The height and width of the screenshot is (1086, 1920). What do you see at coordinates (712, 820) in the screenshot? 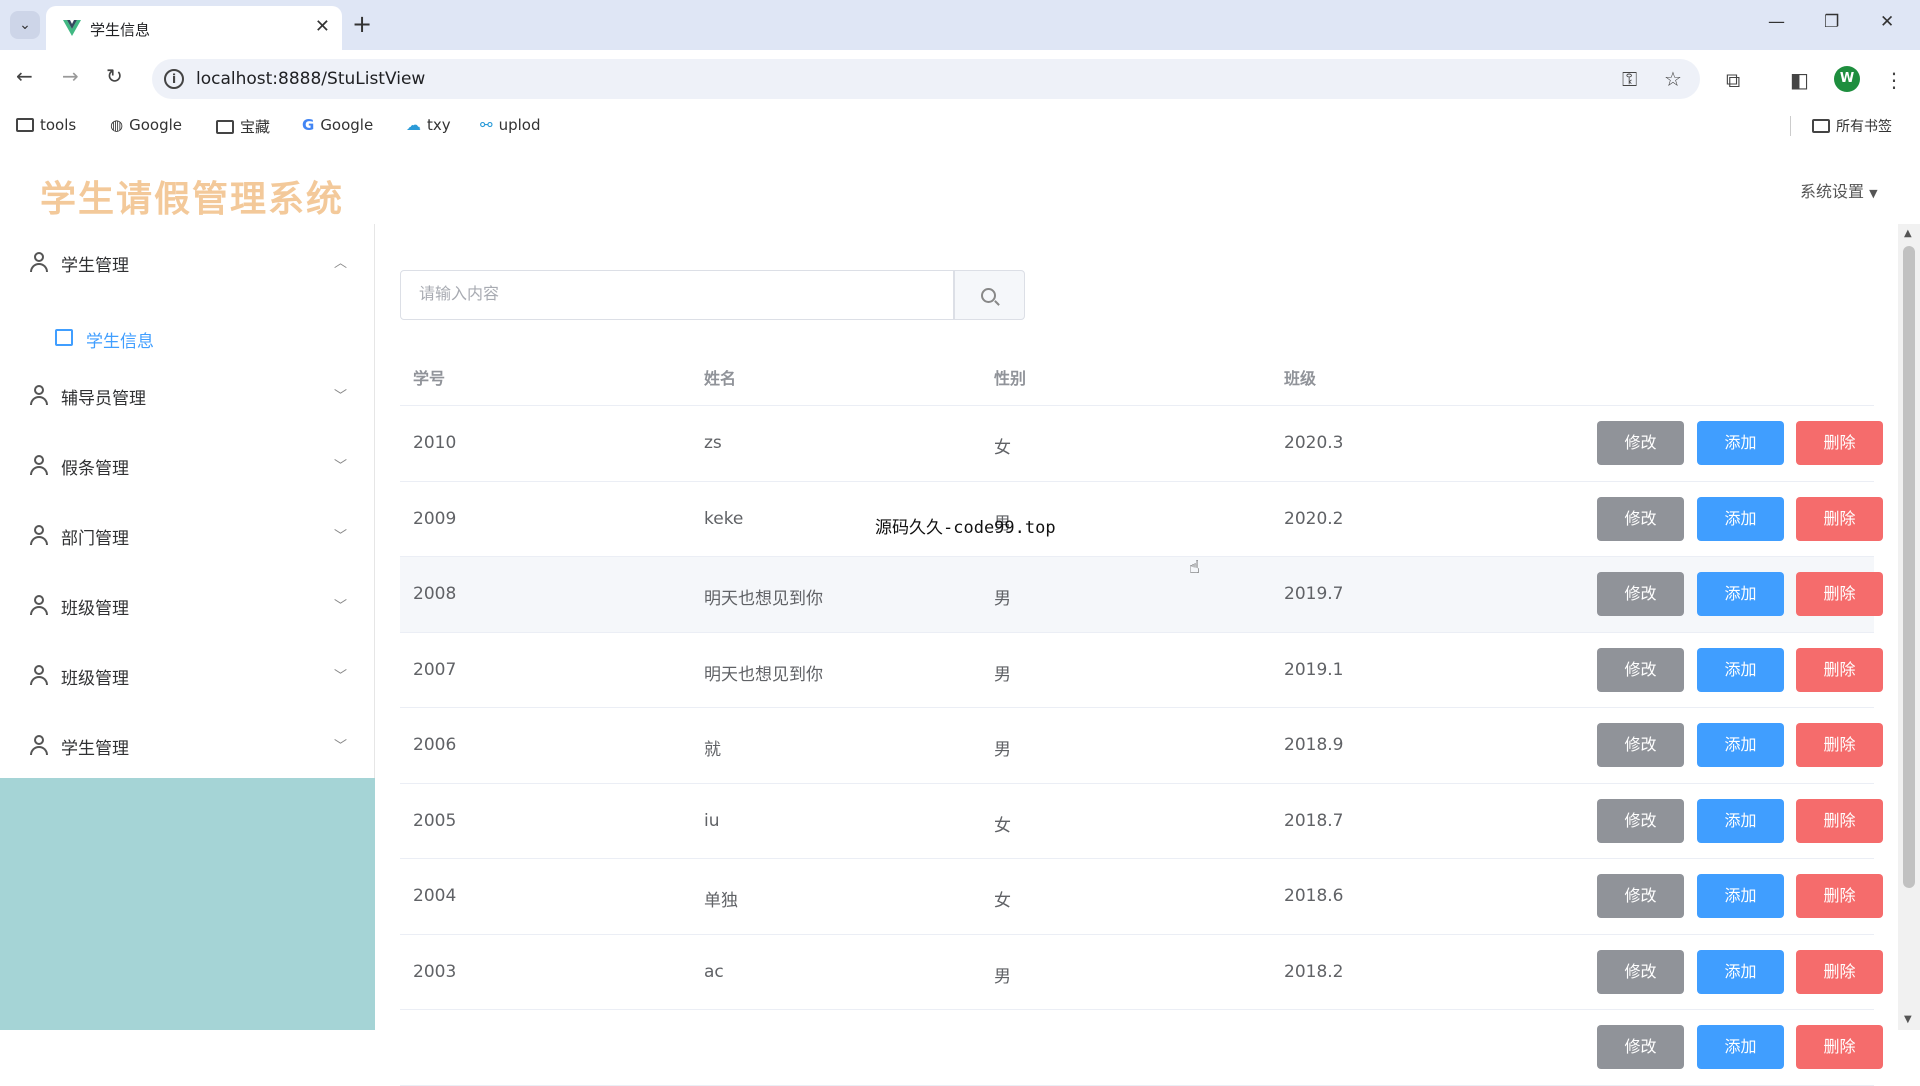
I see `cell-name: iu` at bounding box center [712, 820].